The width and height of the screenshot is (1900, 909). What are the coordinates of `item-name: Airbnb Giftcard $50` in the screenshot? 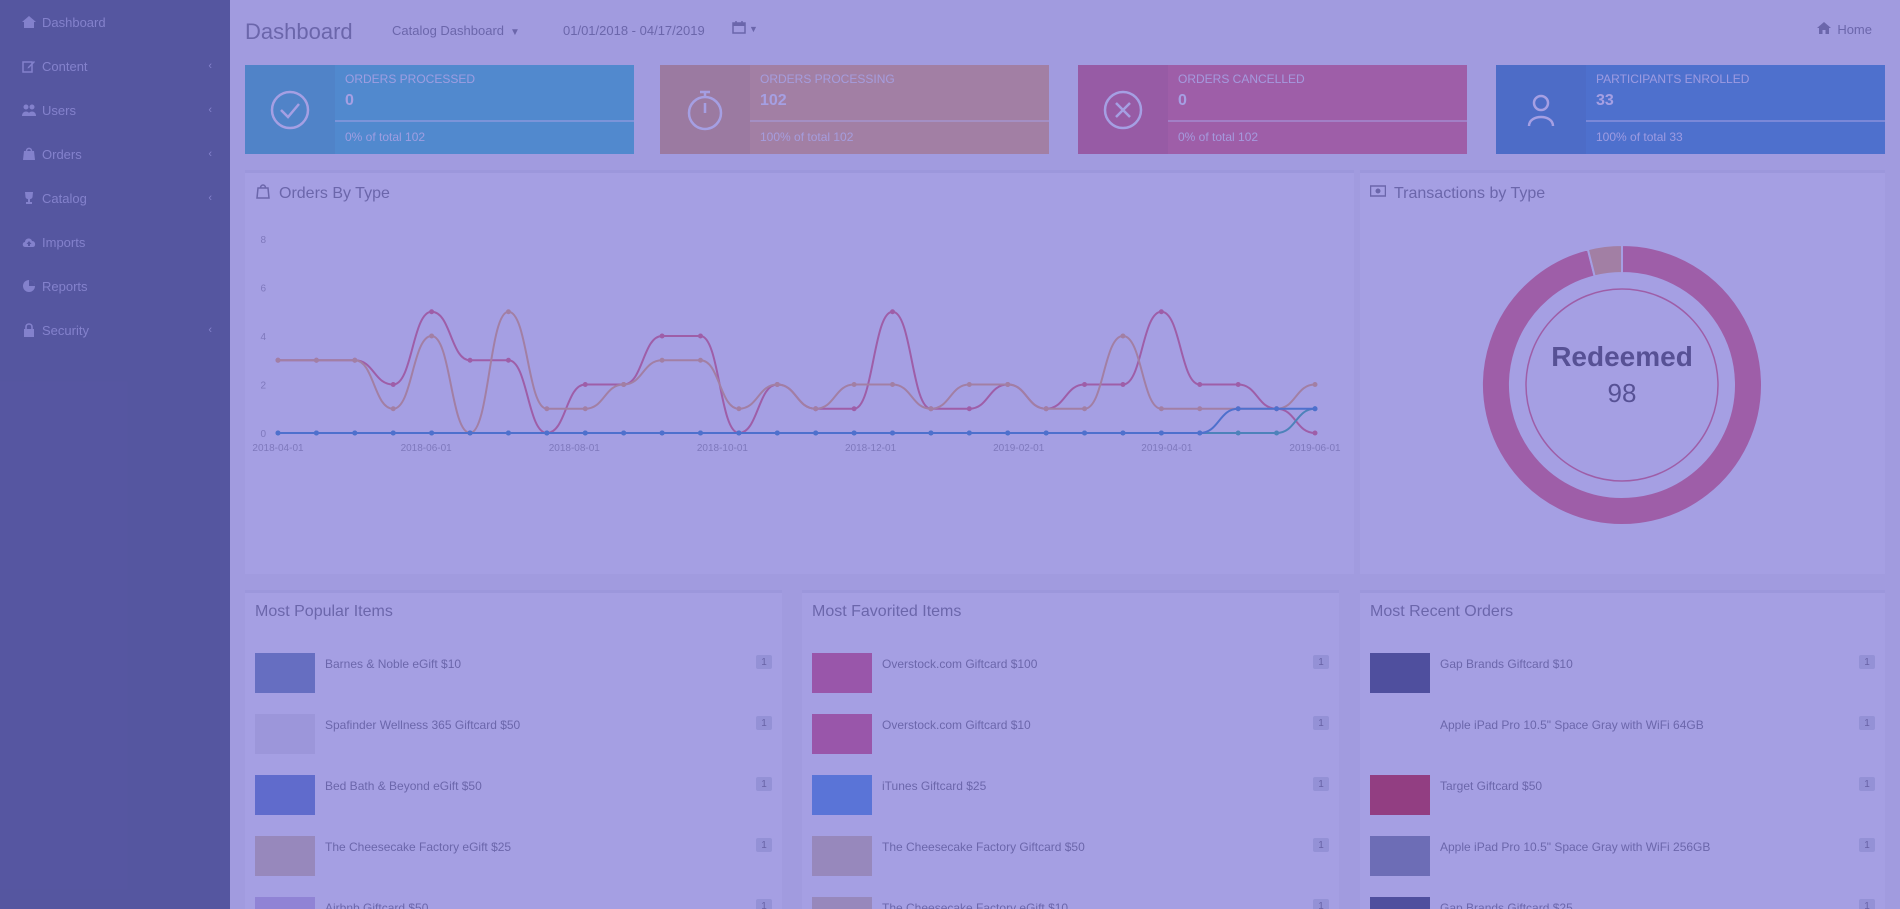 It's located at (377, 905).